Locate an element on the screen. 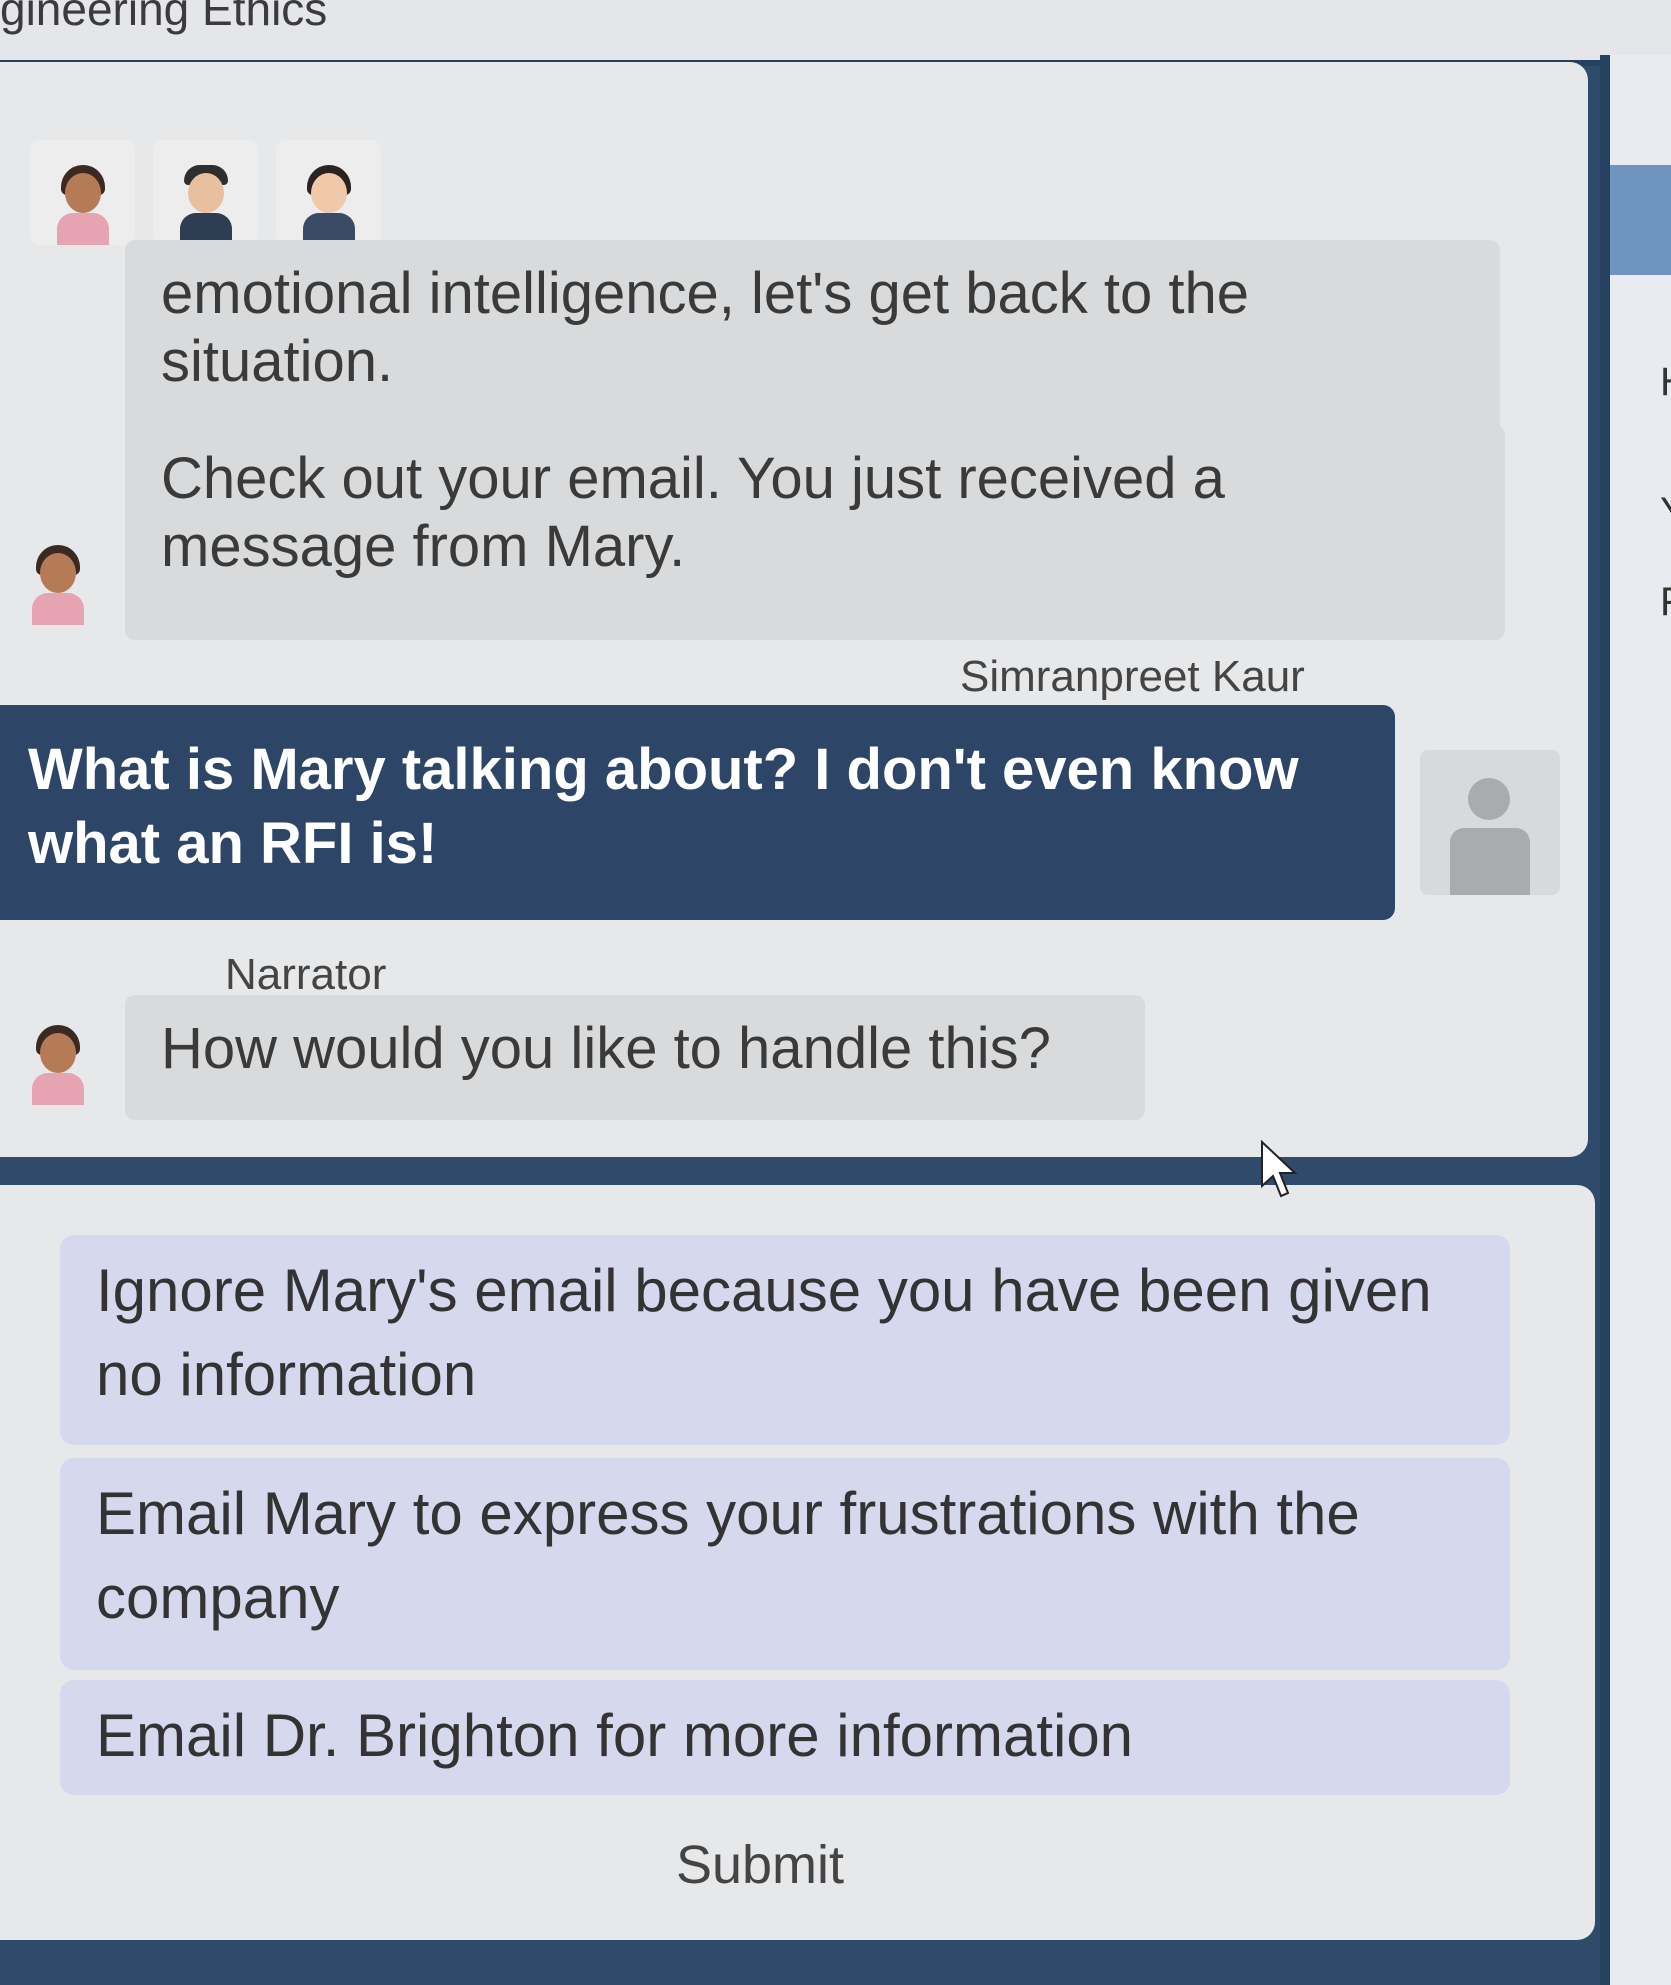 The width and height of the screenshot is (1671, 1985). avatar-female-colleague is located at coordinates (328, 192).